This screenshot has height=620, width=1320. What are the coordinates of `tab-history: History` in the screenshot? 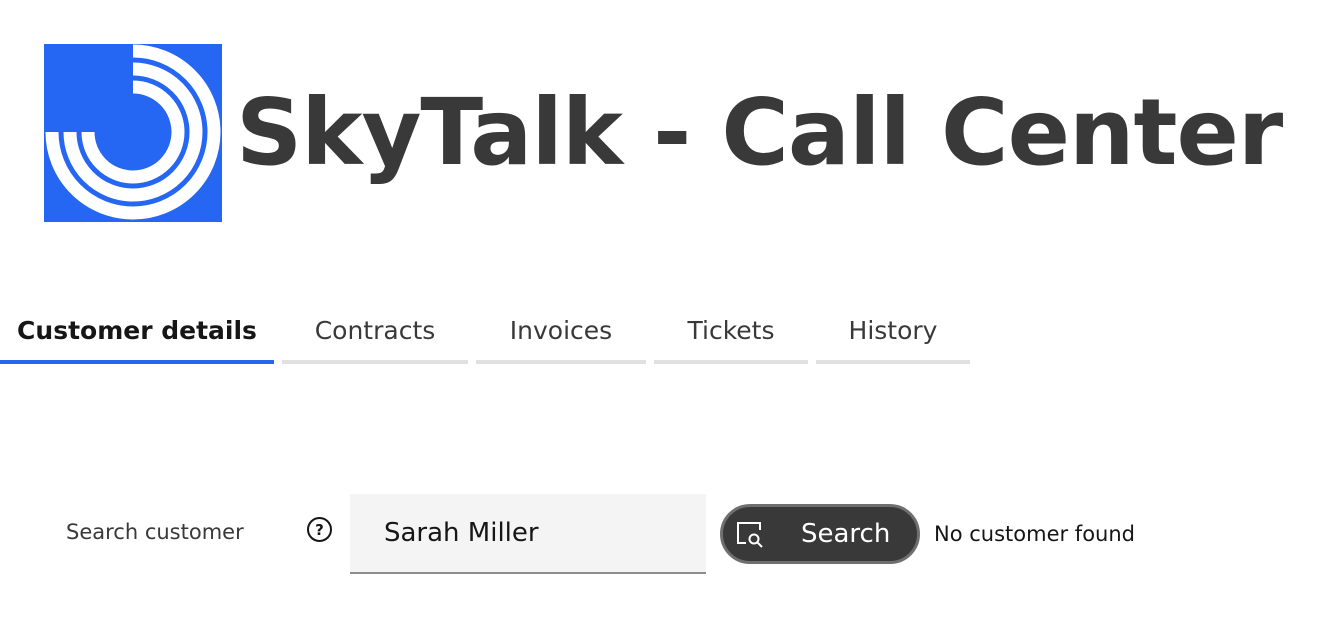 It's located at (893, 332).